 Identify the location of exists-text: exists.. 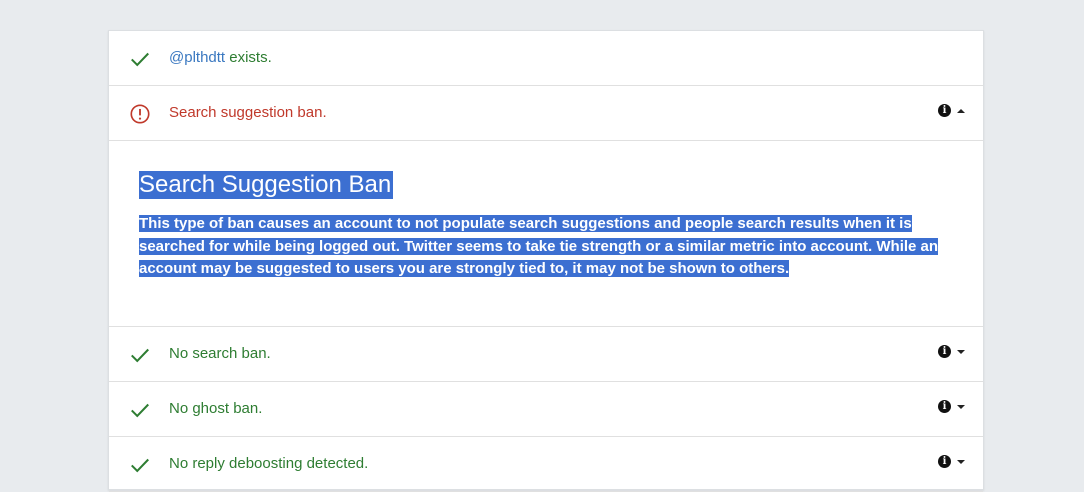
(248, 57).